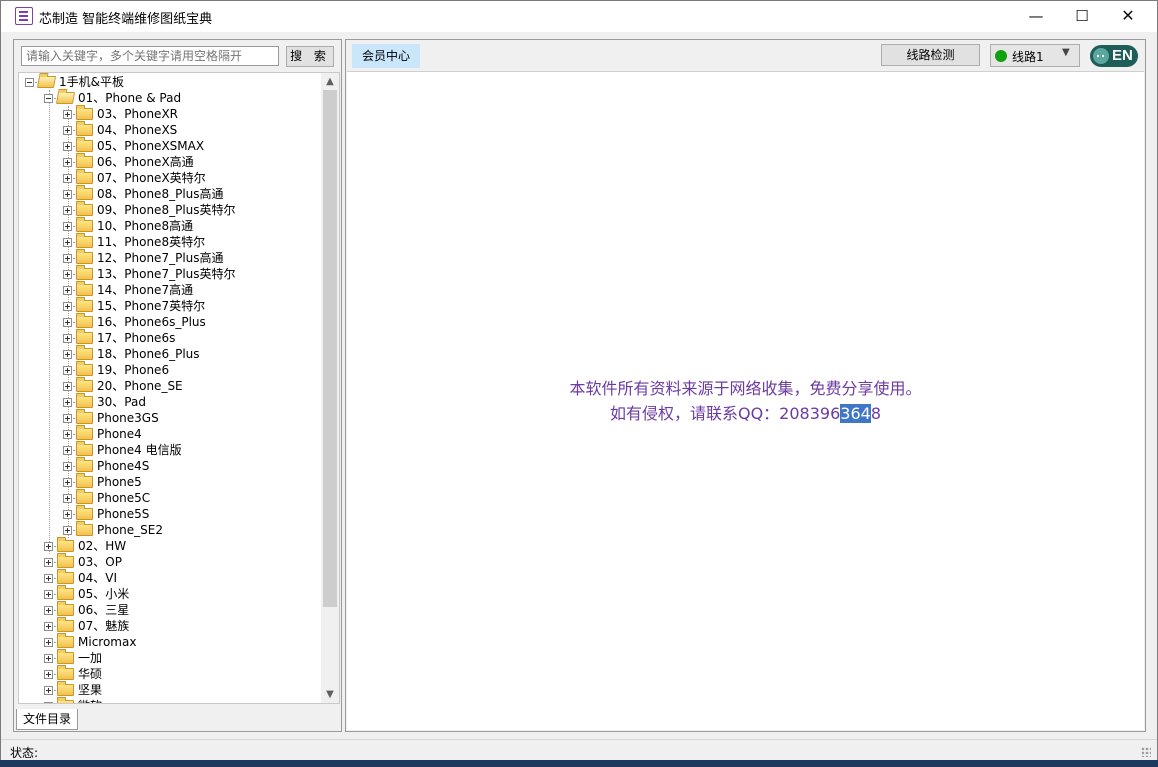  What do you see at coordinates (169, 593) in the screenshot?
I see `tree-item: 05、小米` at bounding box center [169, 593].